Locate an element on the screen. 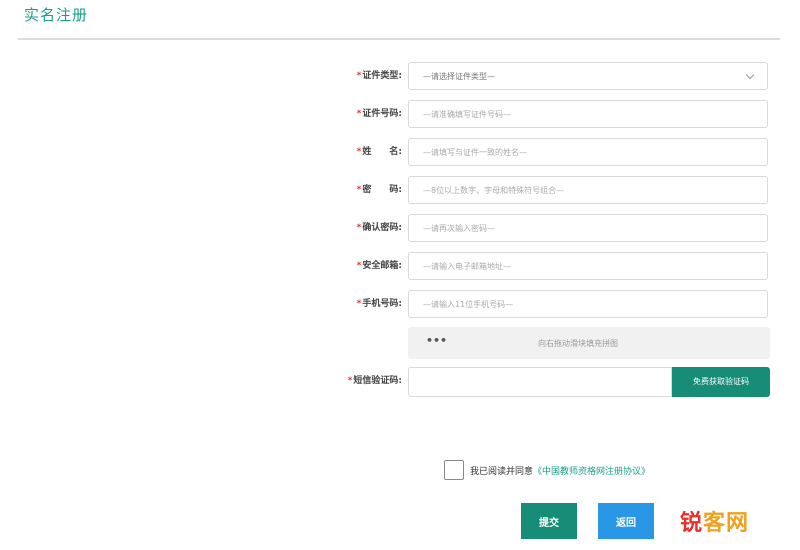 This screenshot has height=550, width=800. form-row-password: *密 码: —8位以上数字、字母和特殊符号组合— is located at coordinates (400, 191).